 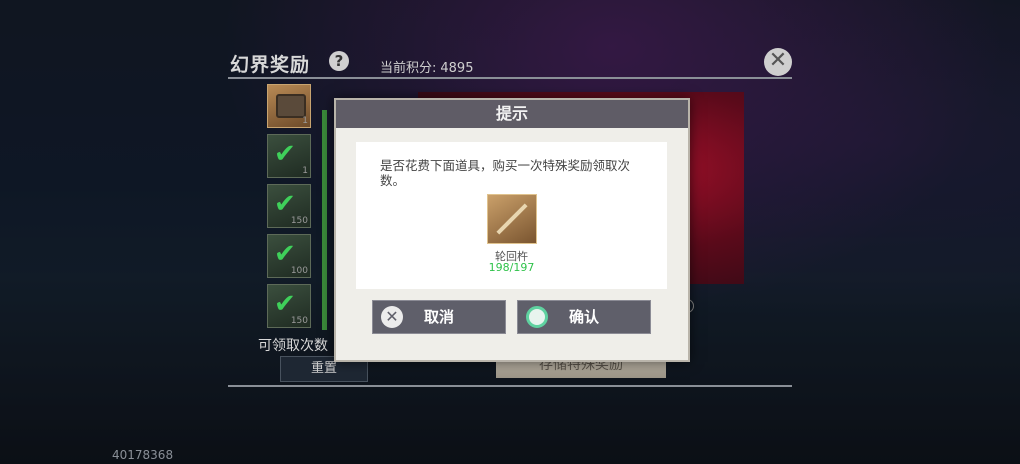 I want to click on reward-slot: ✔ 100, so click(x=289, y=256).